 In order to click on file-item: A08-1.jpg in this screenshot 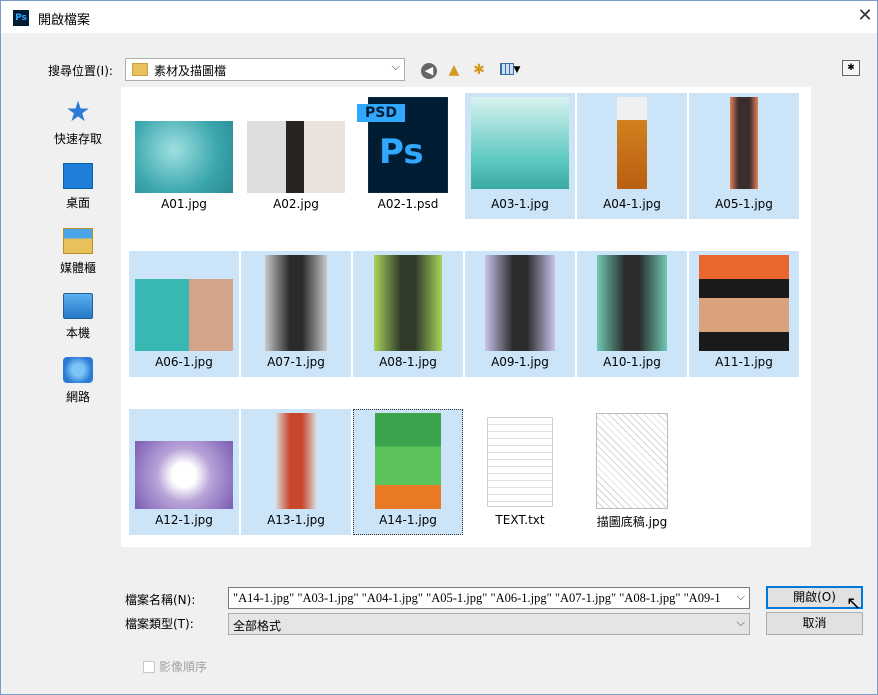, I will do `click(408, 314)`.